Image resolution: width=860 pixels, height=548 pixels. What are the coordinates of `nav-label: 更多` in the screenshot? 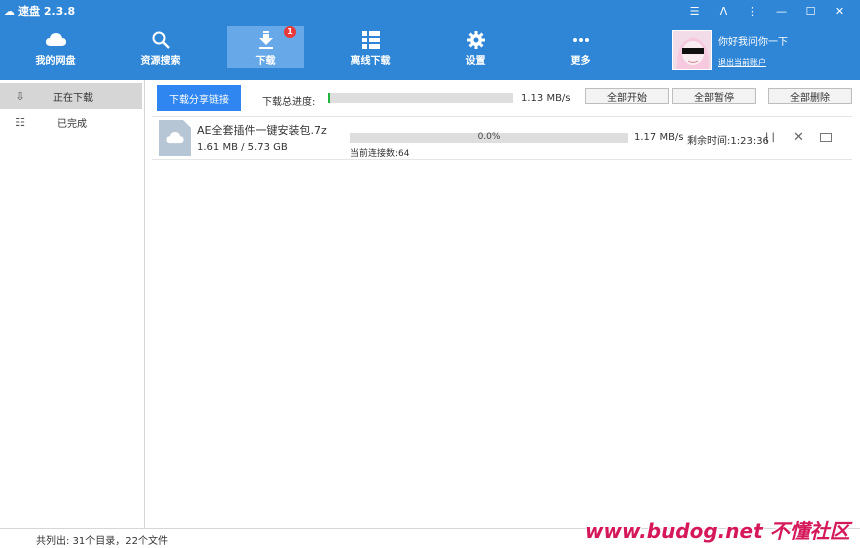 It's located at (580, 61).